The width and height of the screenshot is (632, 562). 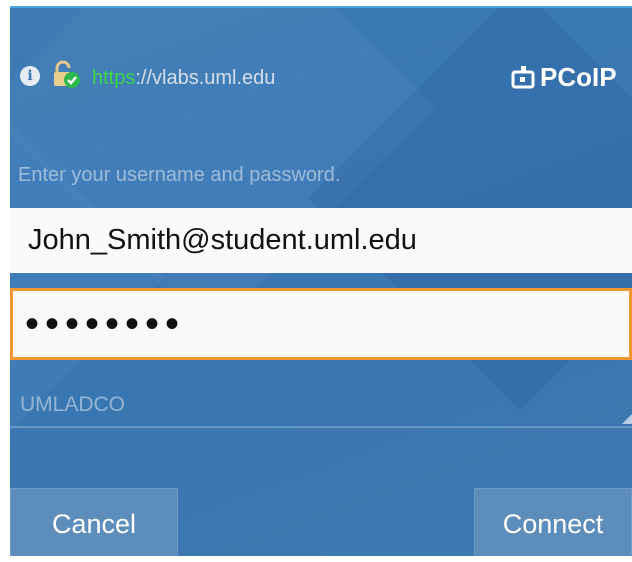 What do you see at coordinates (205, 78) in the screenshot?
I see `url-host: ://vlabs.uml.edu` at bounding box center [205, 78].